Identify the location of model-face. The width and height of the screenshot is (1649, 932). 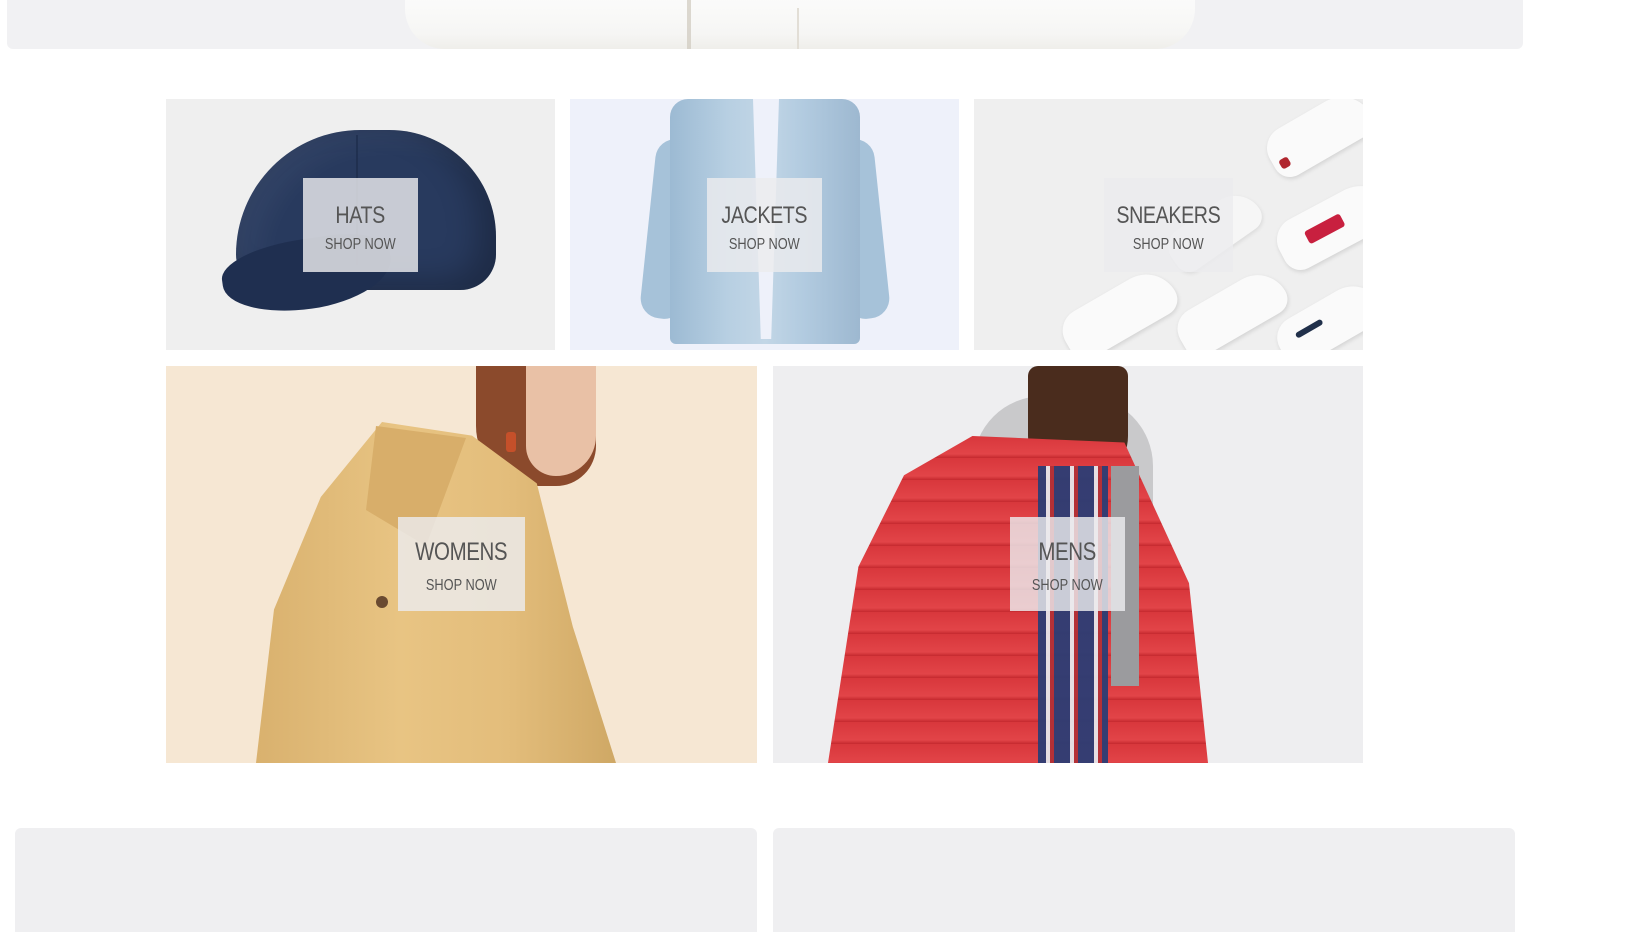
(561, 421).